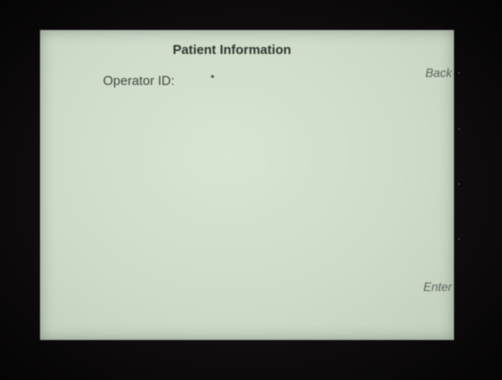 The width and height of the screenshot is (502, 380). I want to click on operator-id-label: Operator ID:, so click(139, 80).